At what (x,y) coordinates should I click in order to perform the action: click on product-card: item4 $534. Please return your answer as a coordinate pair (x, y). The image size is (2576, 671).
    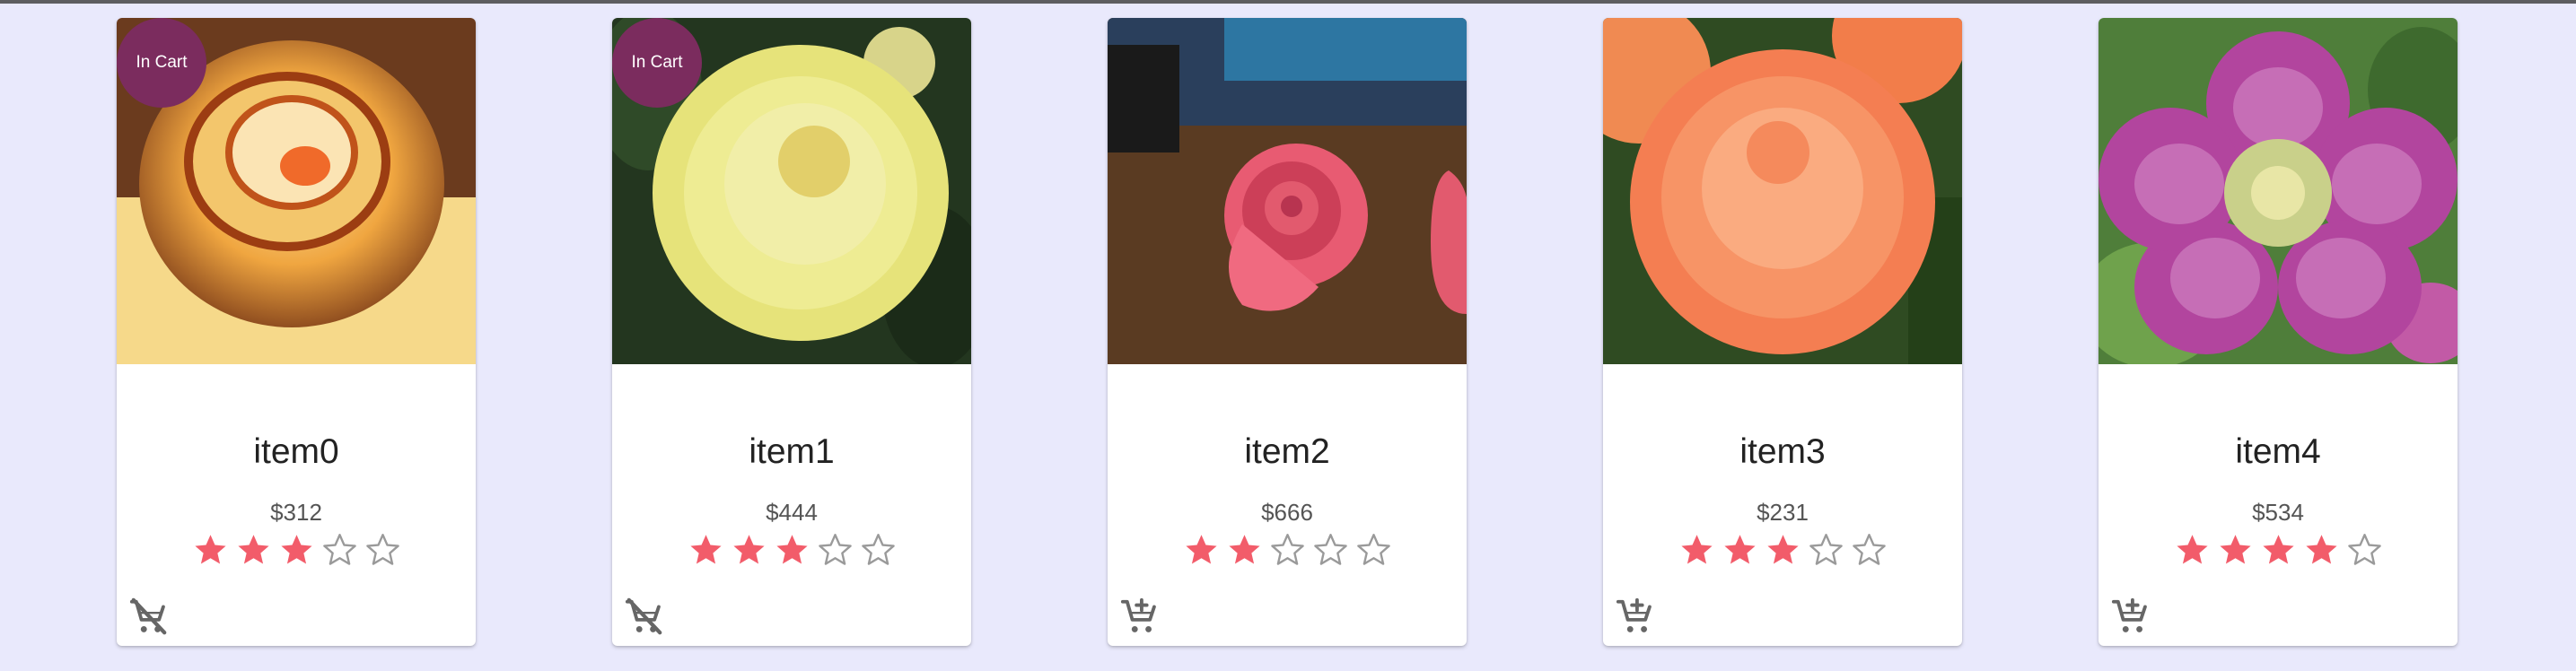
    Looking at the image, I should click on (2278, 332).